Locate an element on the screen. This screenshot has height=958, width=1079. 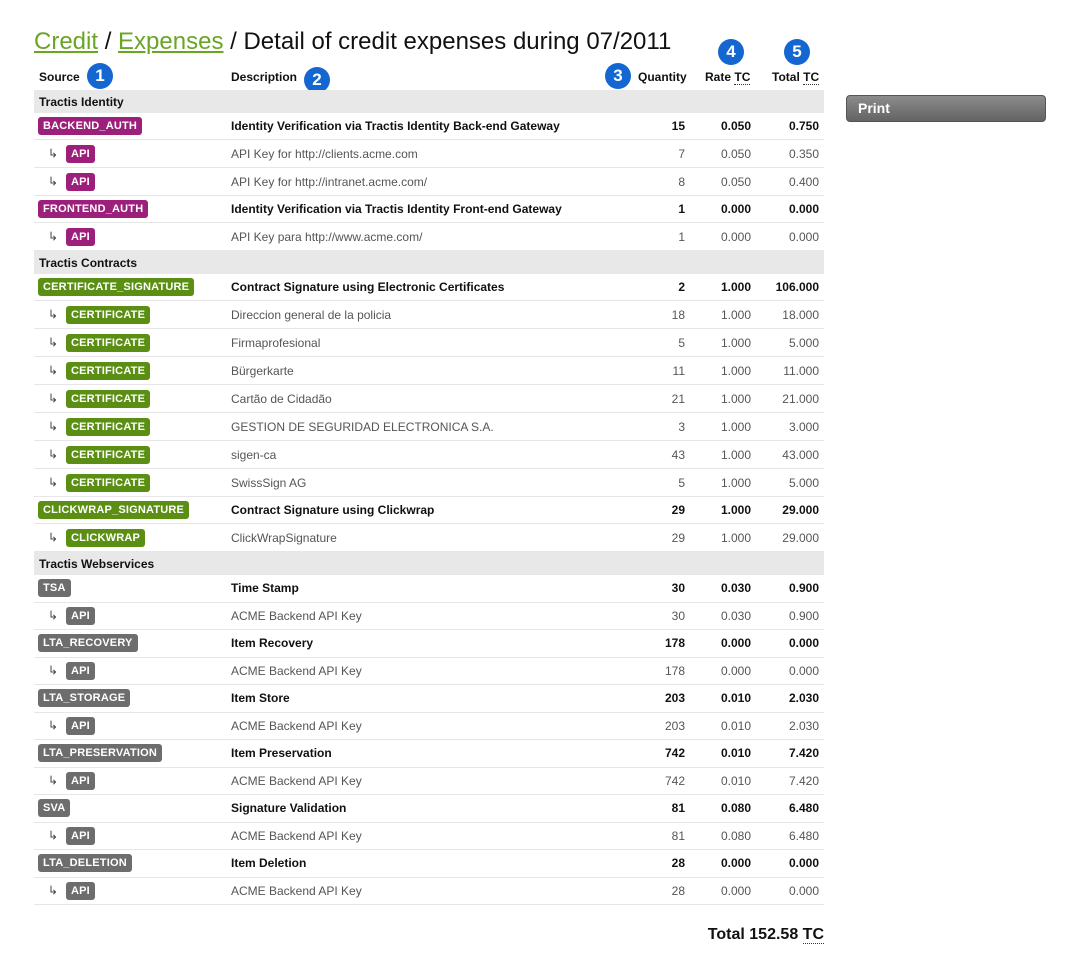
total-cell: 29.000 is located at coordinates (800, 537).